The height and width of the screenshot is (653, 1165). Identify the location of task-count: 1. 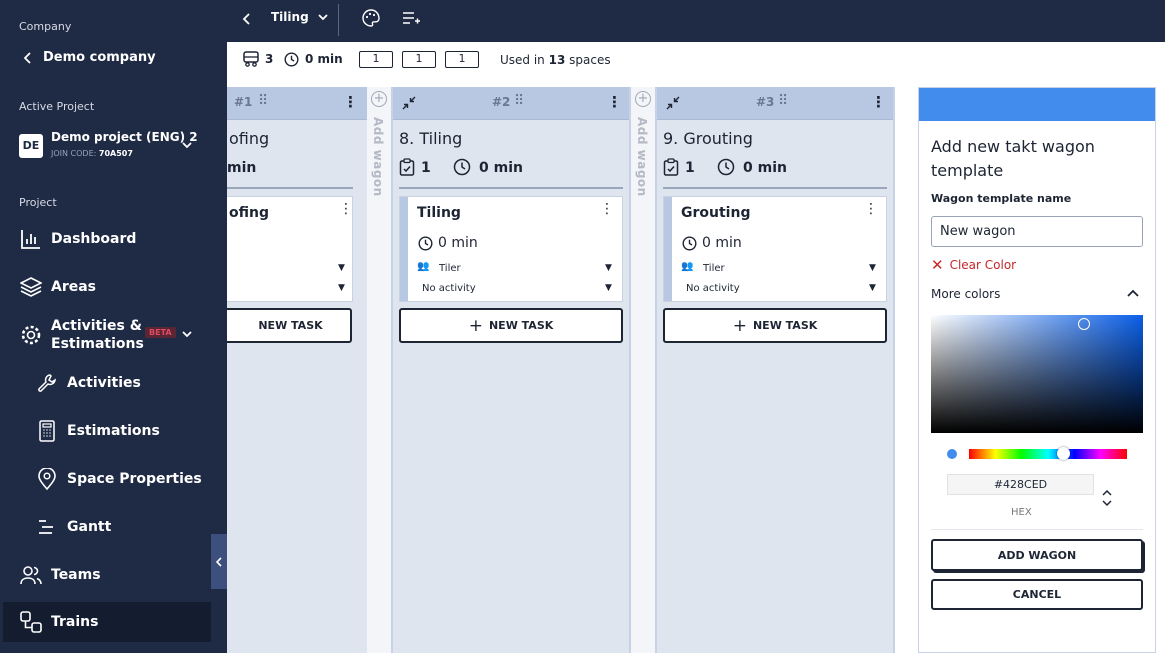
(690, 168).